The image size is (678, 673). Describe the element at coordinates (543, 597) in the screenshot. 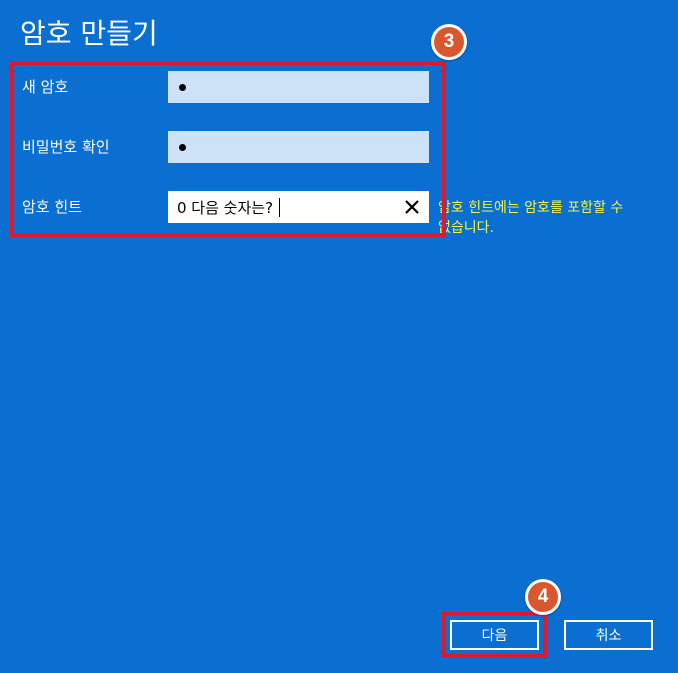

I see `annotation-step-badge-4: 4` at that location.